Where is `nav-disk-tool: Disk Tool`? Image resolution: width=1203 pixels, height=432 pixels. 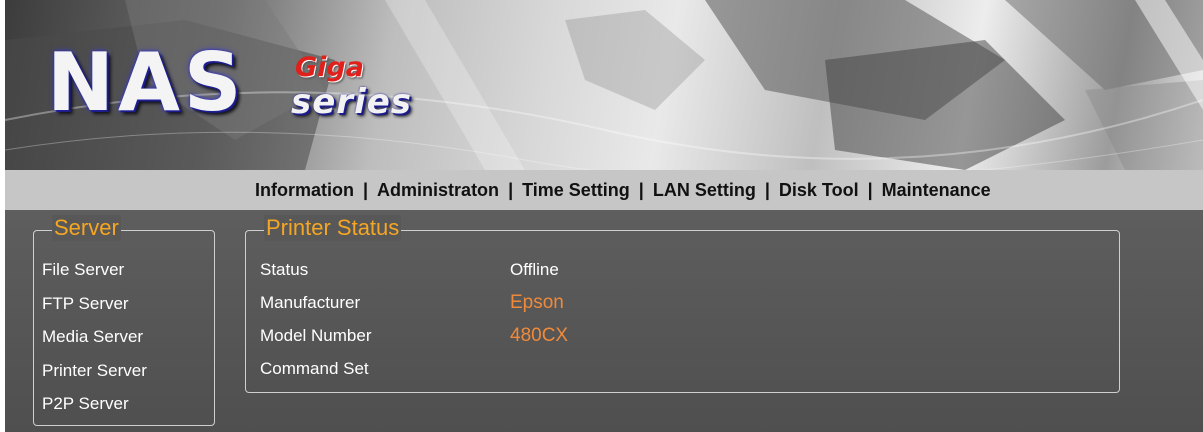 nav-disk-tool: Disk Tool is located at coordinates (819, 190).